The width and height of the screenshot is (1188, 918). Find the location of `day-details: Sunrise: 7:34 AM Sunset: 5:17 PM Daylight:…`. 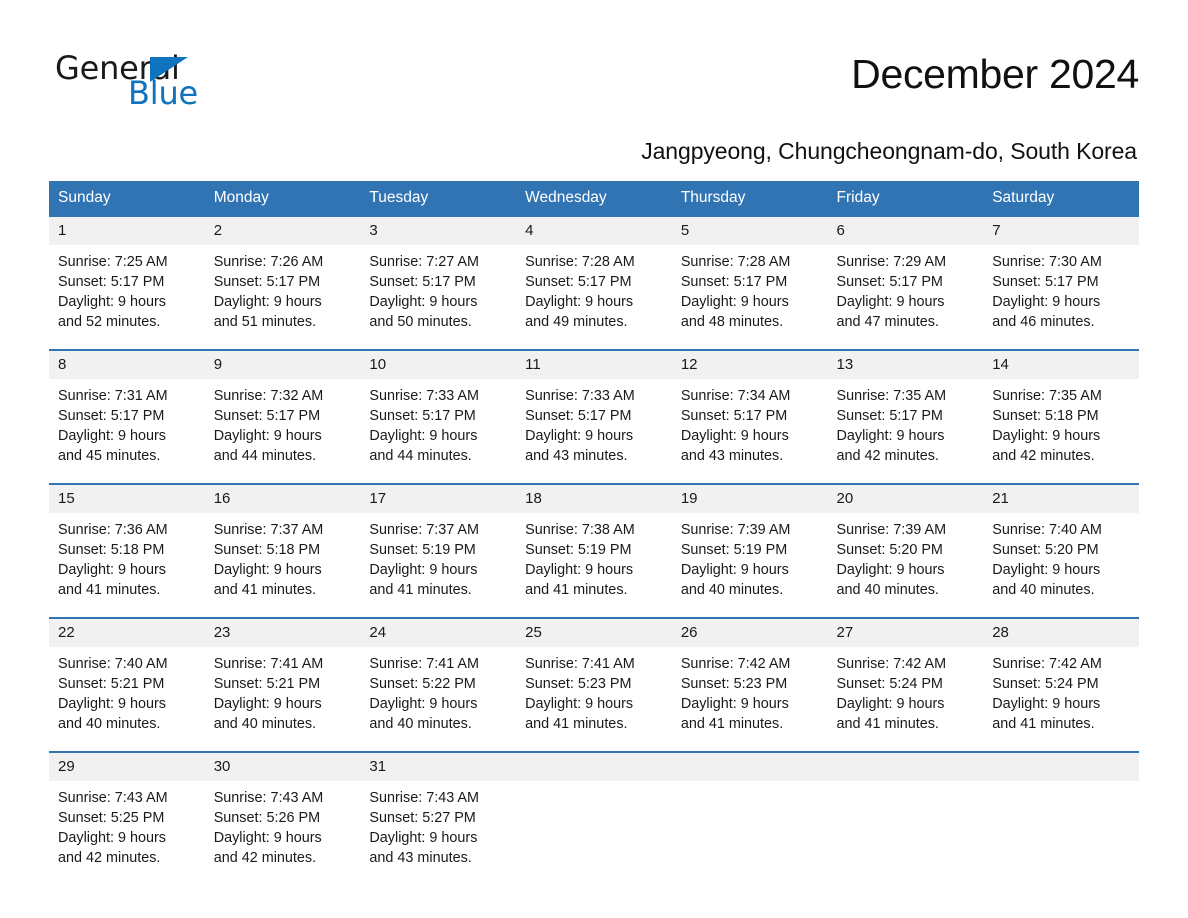

day-details: Sunrise: 7:34 AM Sunset: 5:17 PM Daylight:… is located at coordinates (750, 422).